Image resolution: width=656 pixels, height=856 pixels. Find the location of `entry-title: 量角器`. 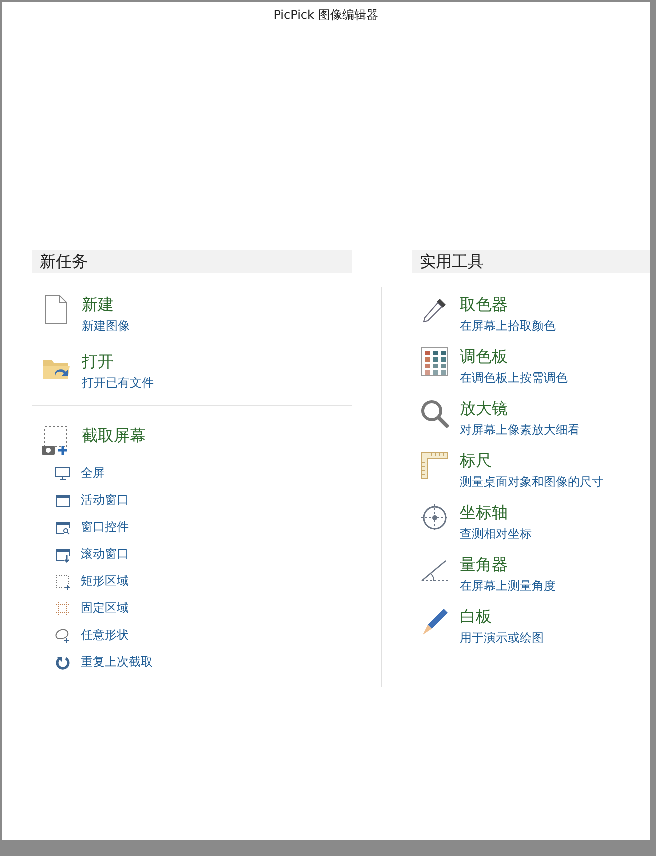

entry-title: 量角器 is located at coordinates (508, 565).